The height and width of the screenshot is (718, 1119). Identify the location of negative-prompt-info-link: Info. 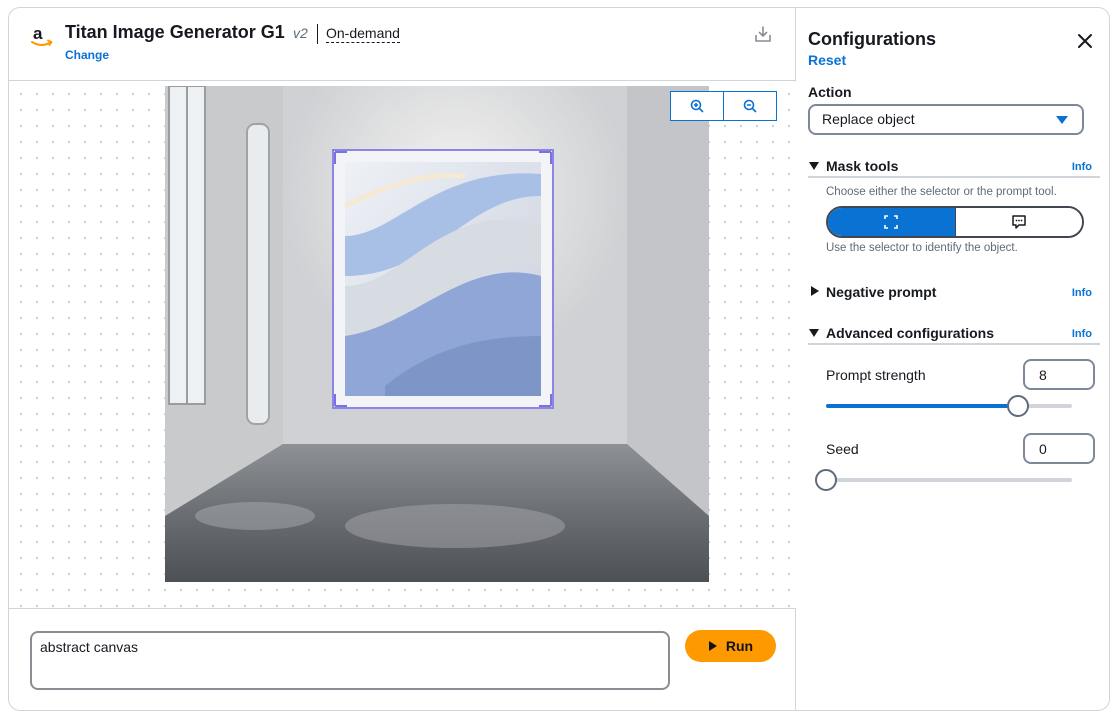
(1082, 293).